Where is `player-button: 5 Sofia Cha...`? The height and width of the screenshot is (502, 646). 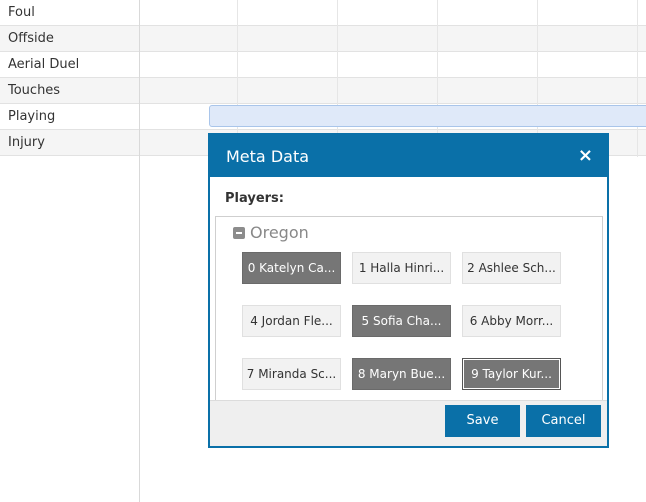
player-button: 5 Sofia Cha... is located at coordinates (401, 321).